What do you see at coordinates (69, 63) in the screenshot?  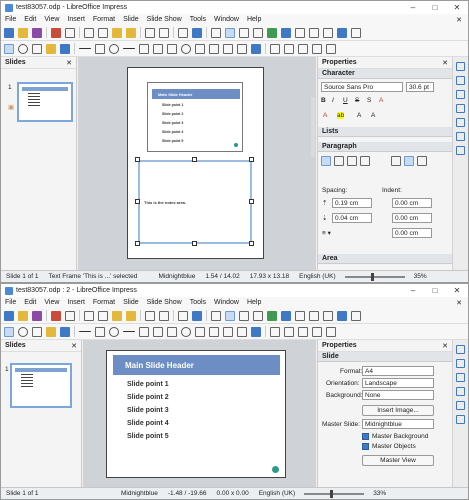 I see `close-pane-icon: ✕` at bounding box center [69, 63].